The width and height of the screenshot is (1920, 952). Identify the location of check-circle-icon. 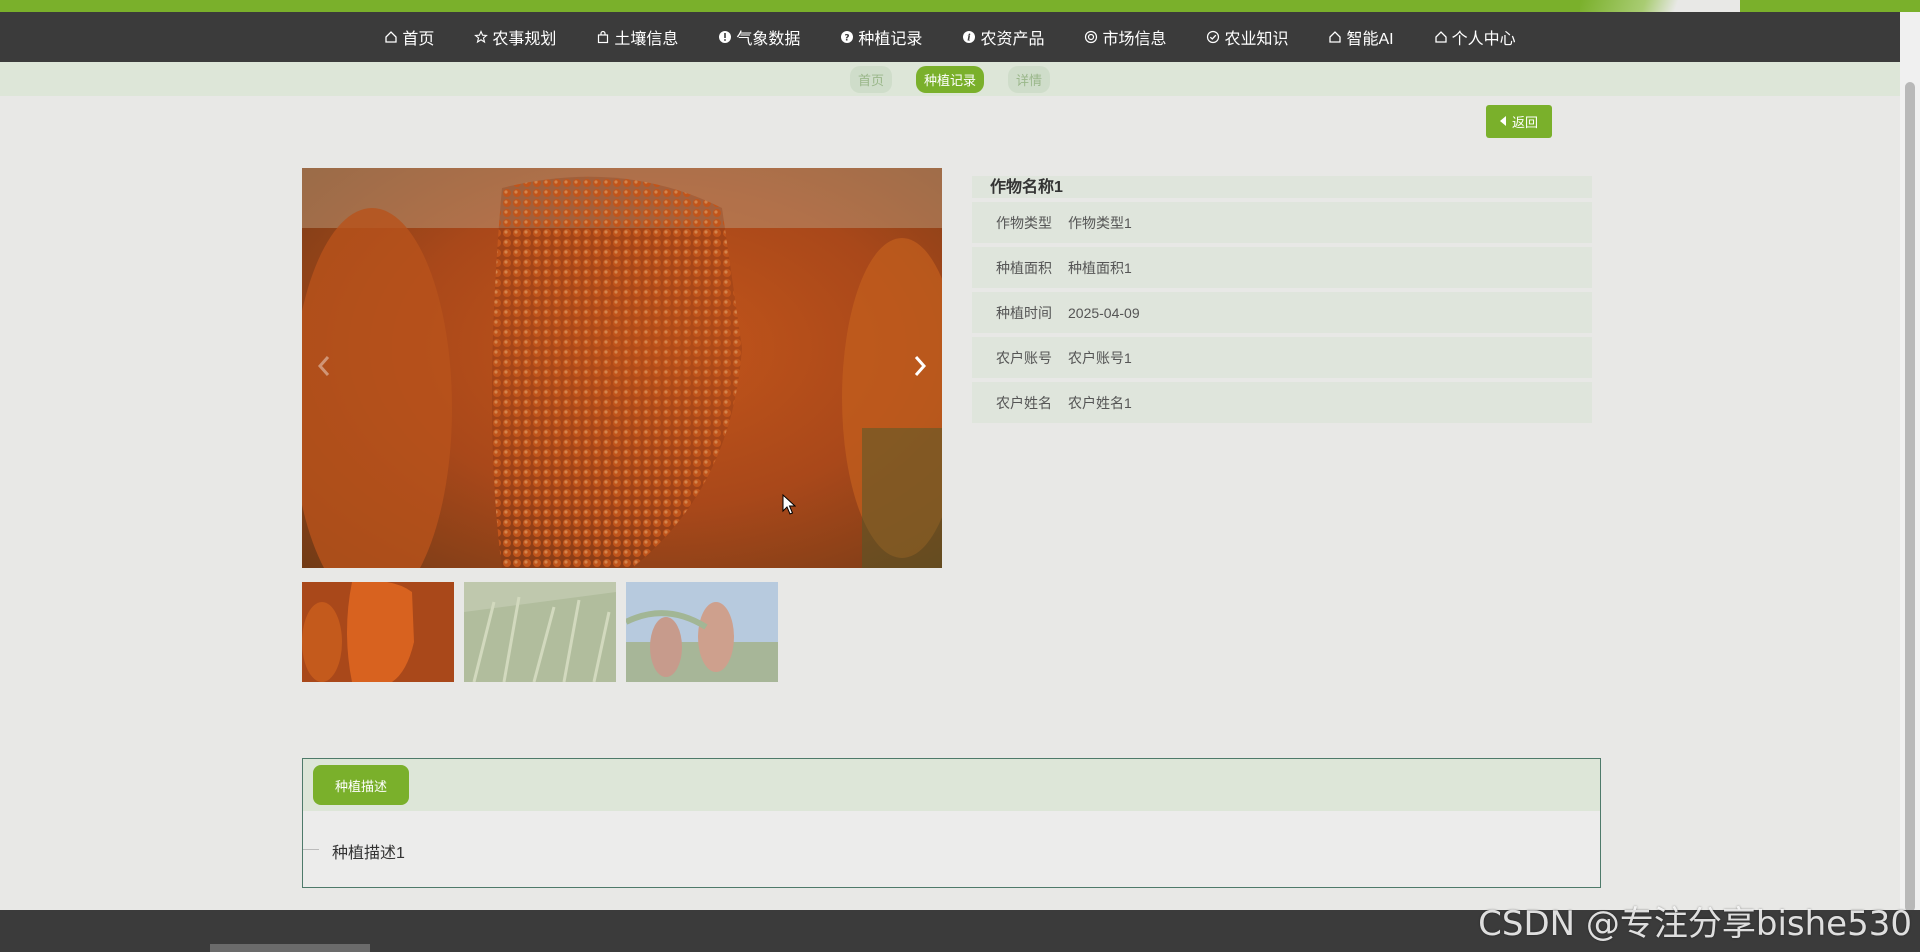
(1213, 37).